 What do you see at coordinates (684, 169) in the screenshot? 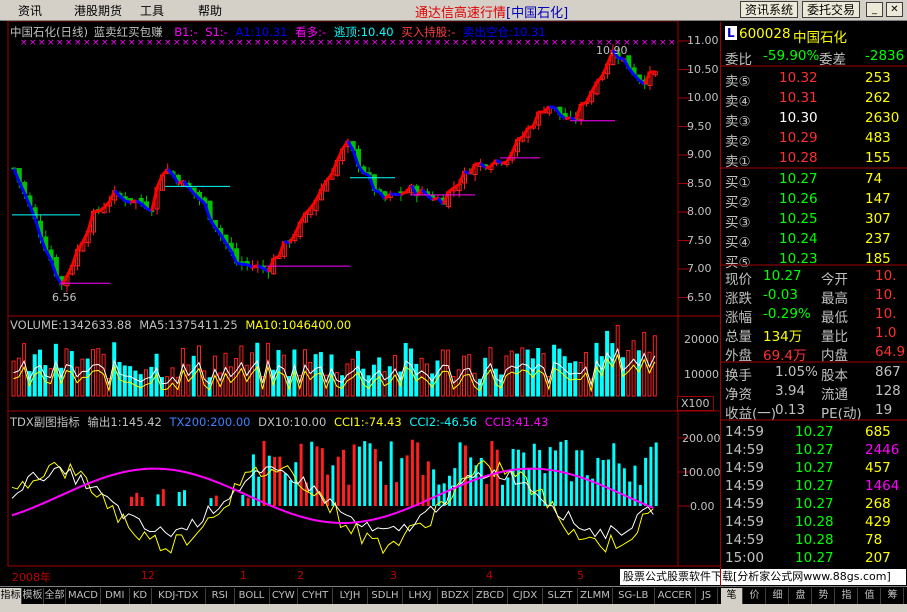
I see `price-grid` at bounding box center [684, 169].